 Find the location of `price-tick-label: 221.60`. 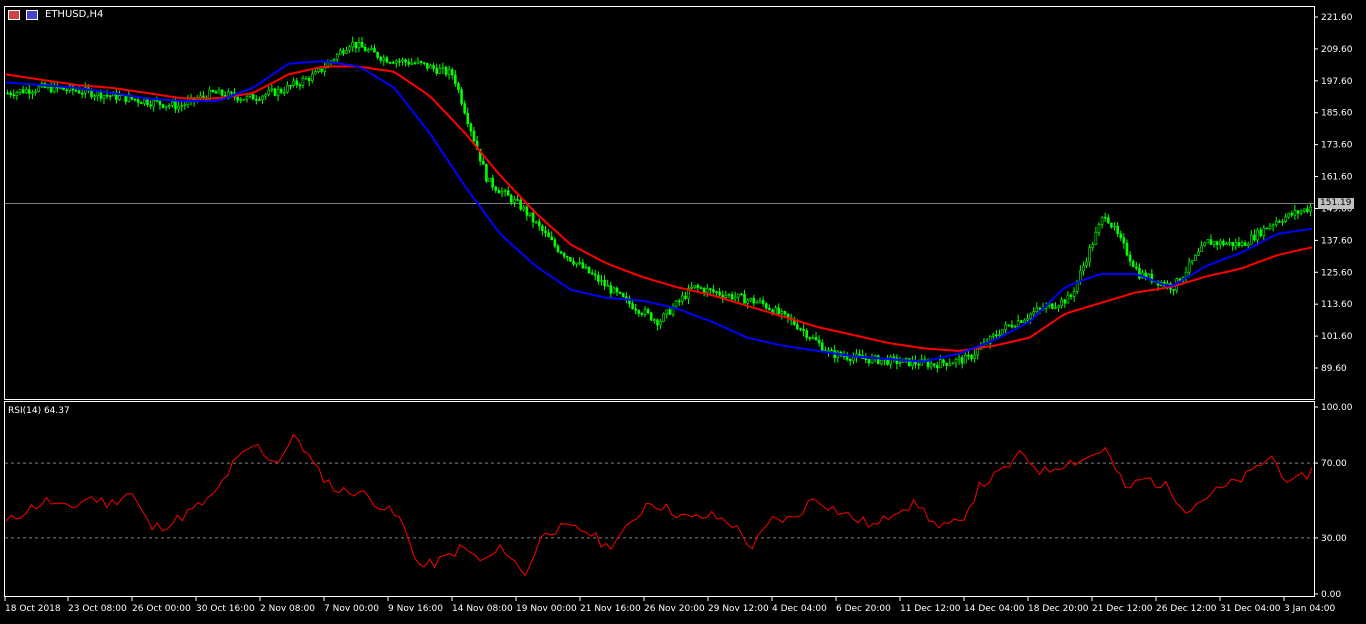

price-tick-label: 221.60 is located at coordinates (1337, 18).